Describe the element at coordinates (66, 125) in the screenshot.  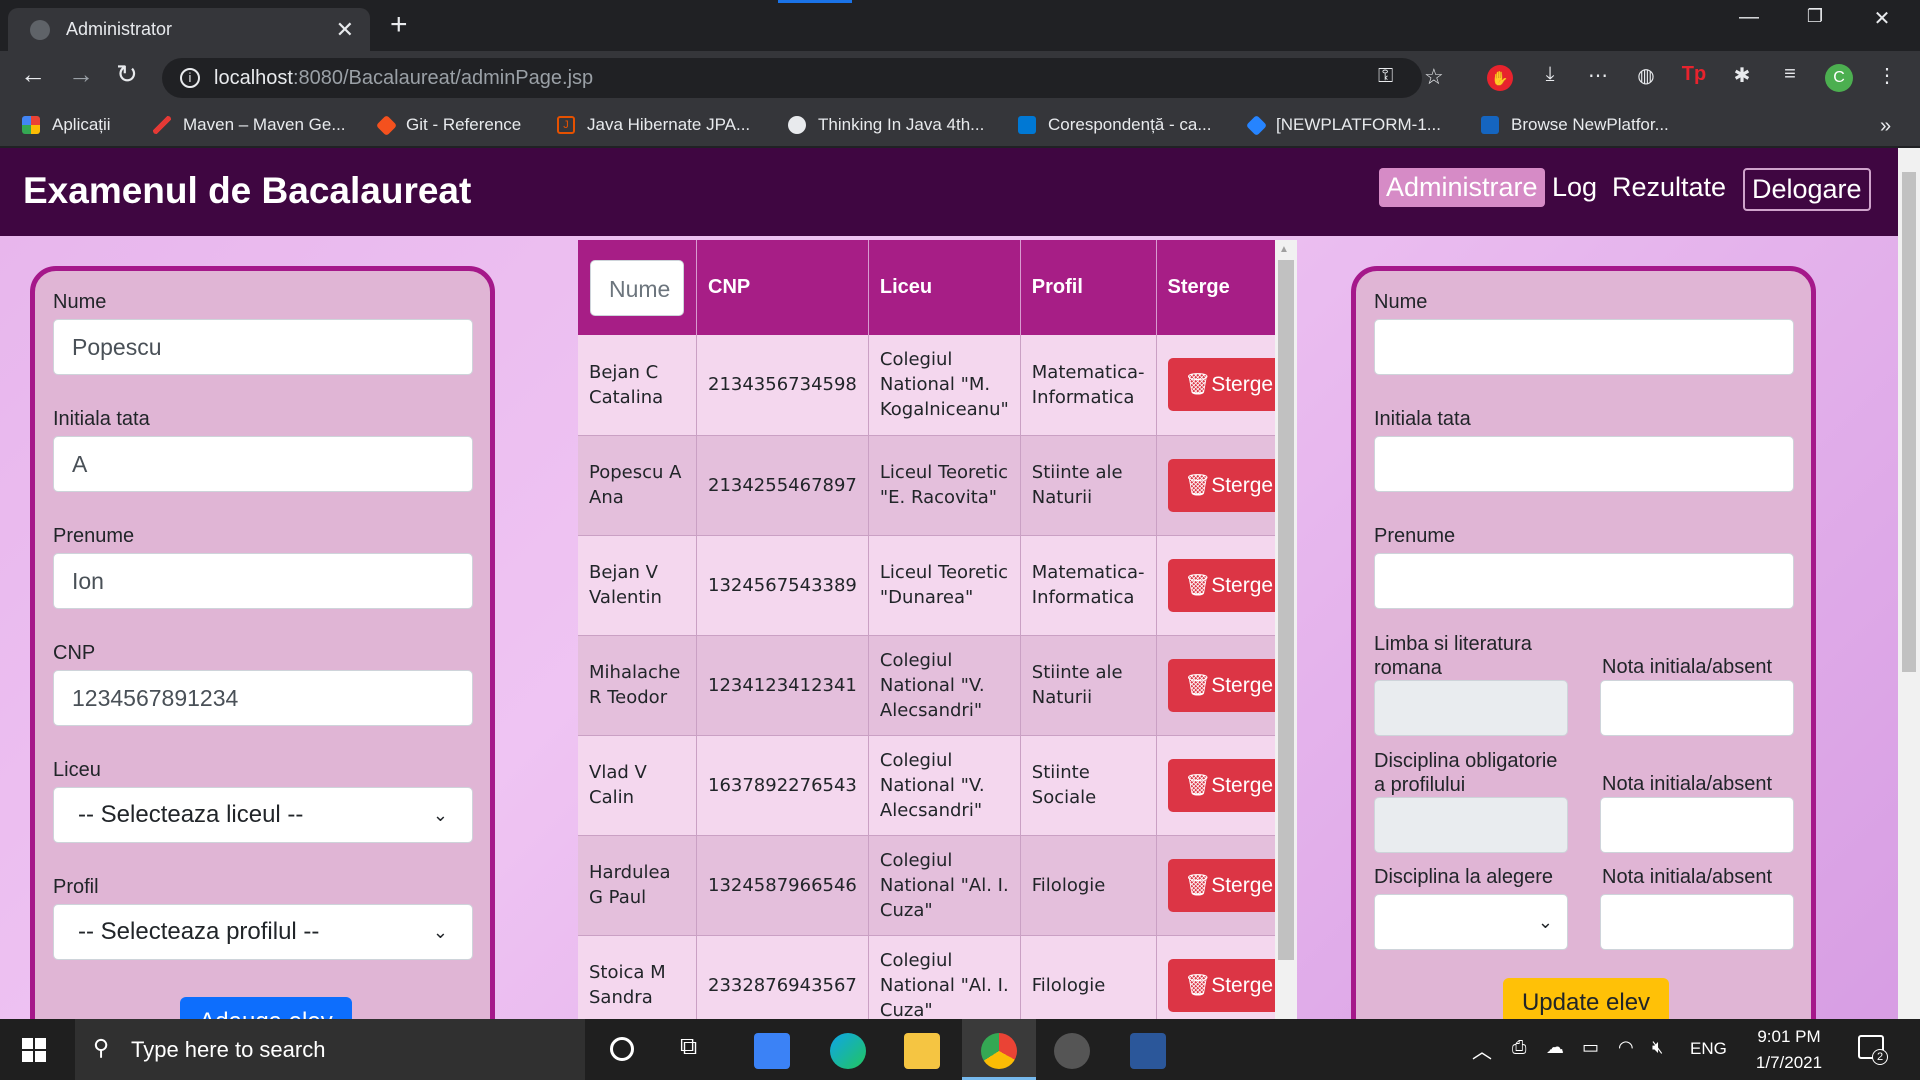
I see `bookmark-apps: Aplicații` at that location.